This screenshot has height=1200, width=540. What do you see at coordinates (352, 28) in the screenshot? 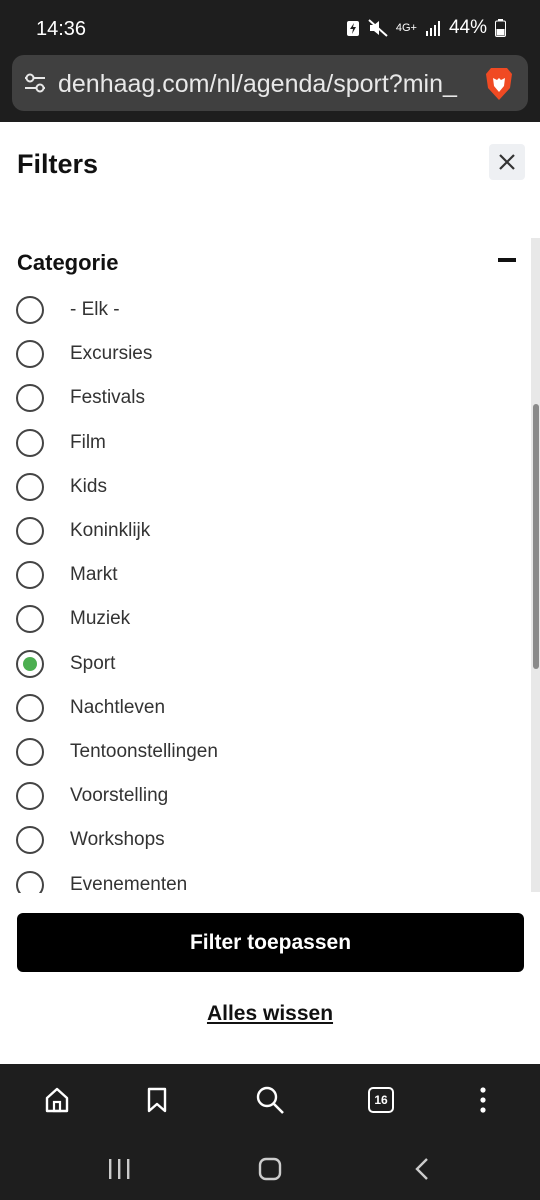
I see `battery-saver-icon` at bounding box center [352, 28].